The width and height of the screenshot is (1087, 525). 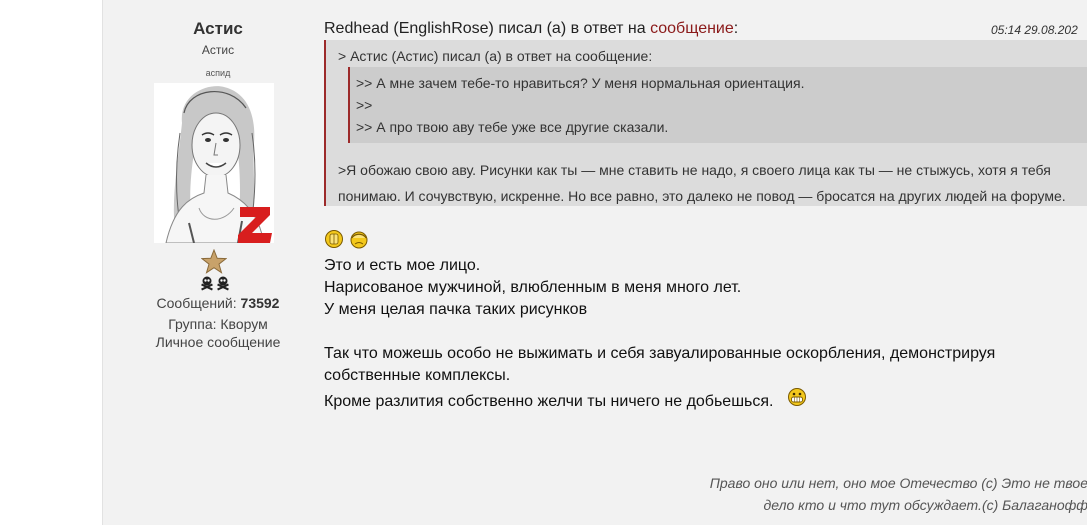 I want to click on avatar, so click(x=214, y=163).